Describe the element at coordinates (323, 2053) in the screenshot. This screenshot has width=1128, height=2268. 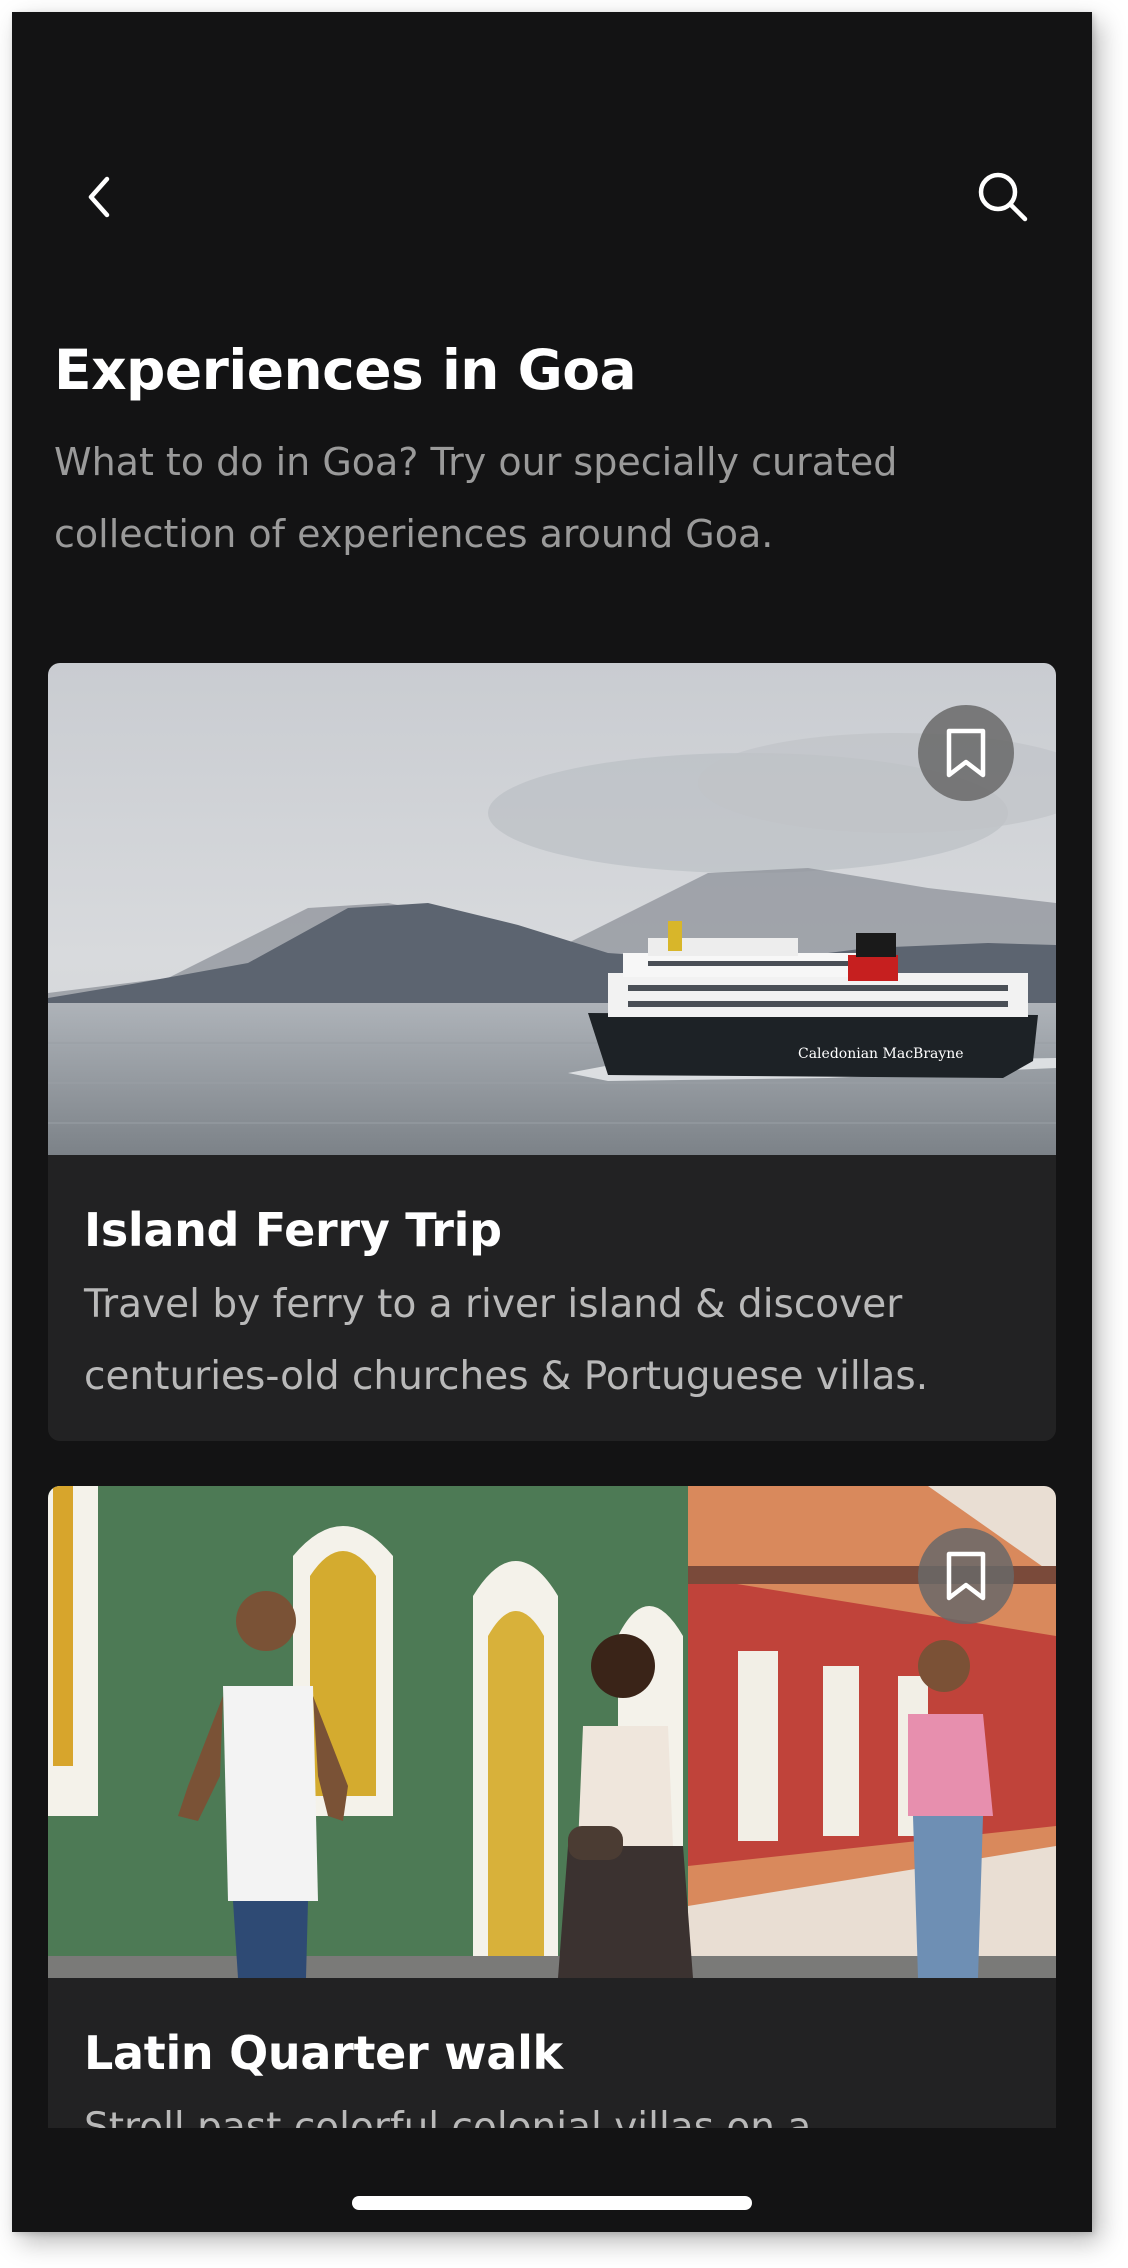
I see `experience-title: Latin Quarter walk` at that location.